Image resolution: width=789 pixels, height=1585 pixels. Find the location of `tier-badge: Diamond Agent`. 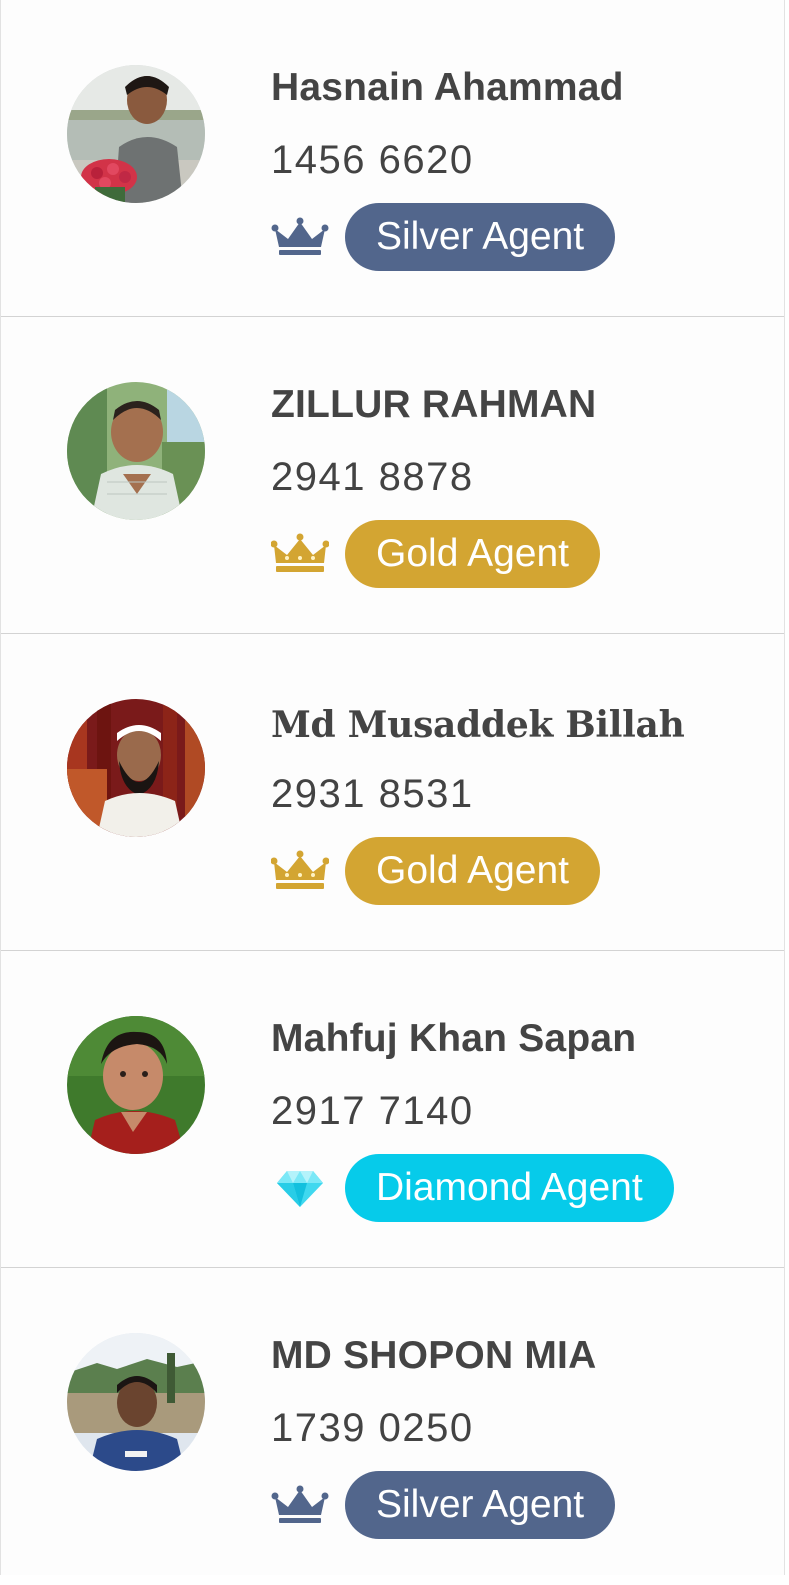

tier-badge: Diamond Agent is located at coordinates (509, 1188).